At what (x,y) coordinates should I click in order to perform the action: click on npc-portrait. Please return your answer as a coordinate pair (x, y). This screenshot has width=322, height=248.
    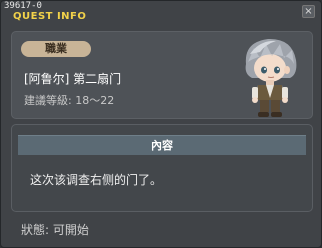
    Looking at the image, I should click on (271, 77).